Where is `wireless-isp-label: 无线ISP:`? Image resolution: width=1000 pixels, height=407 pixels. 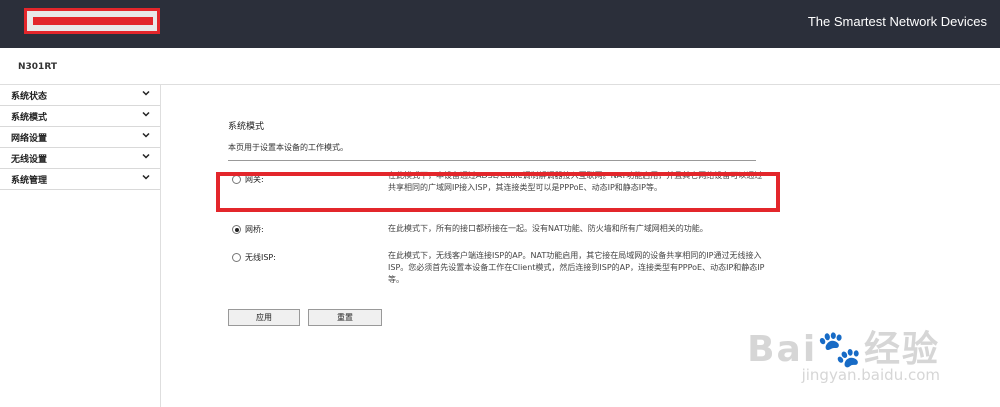
wireless-isp-label: 无线ISP: is located at coordinates (260, 257).